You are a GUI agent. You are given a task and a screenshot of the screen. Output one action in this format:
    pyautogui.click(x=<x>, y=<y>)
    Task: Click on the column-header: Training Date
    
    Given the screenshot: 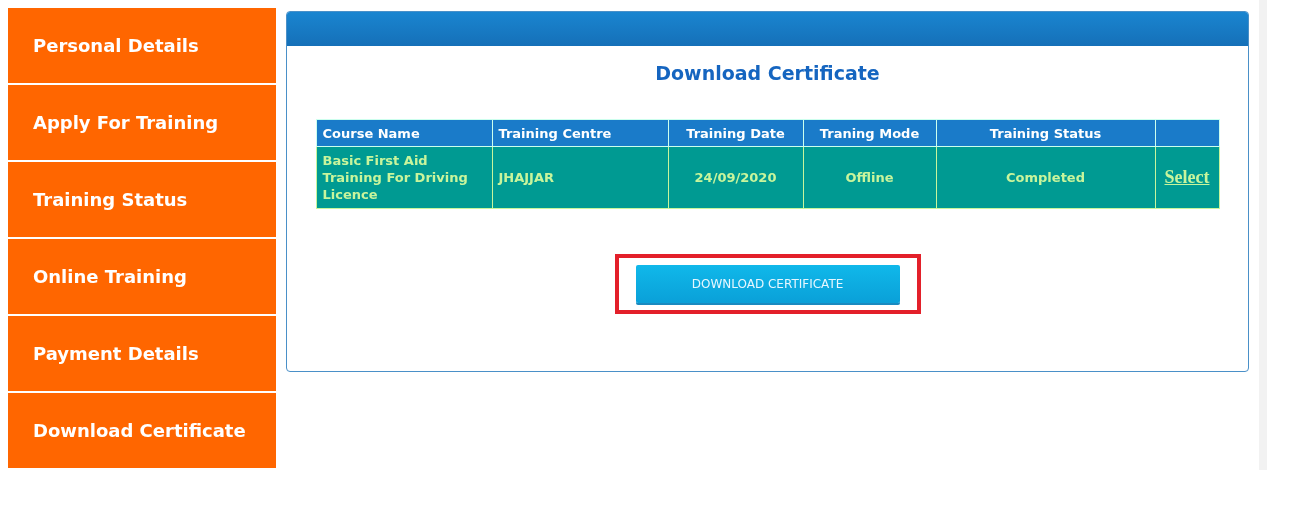 What is the action you would take?
    pyautogui.click(x=735, y=133)
    